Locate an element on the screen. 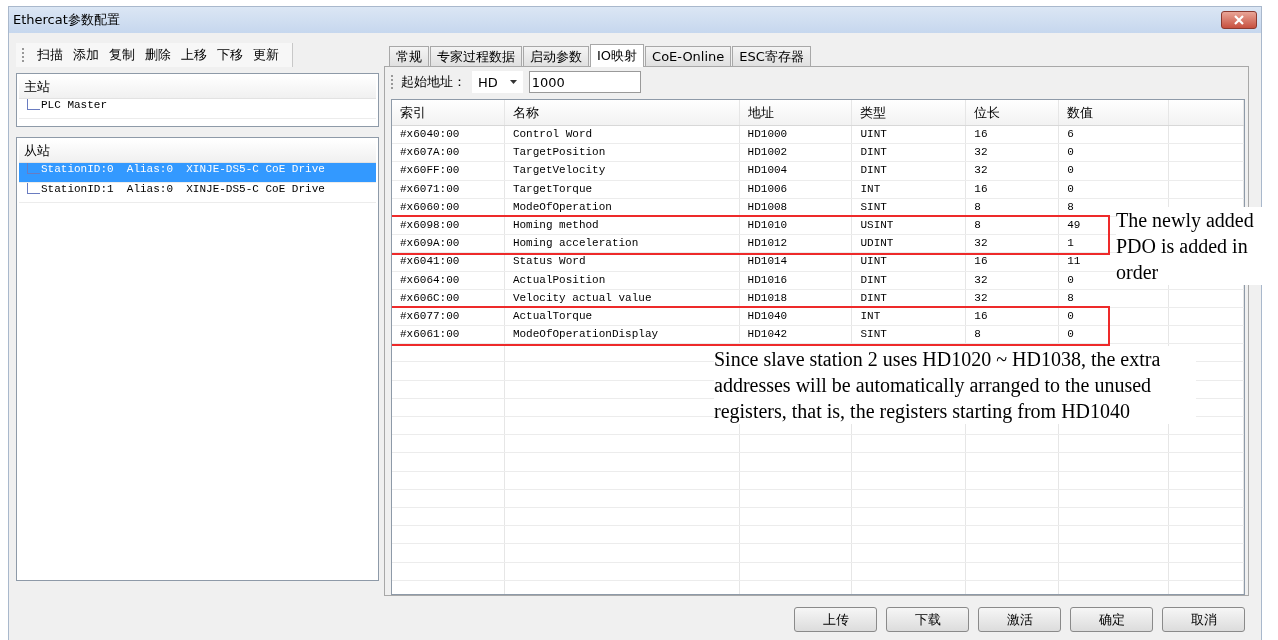  column-header: 类型 is located at coordinates (909, 112).